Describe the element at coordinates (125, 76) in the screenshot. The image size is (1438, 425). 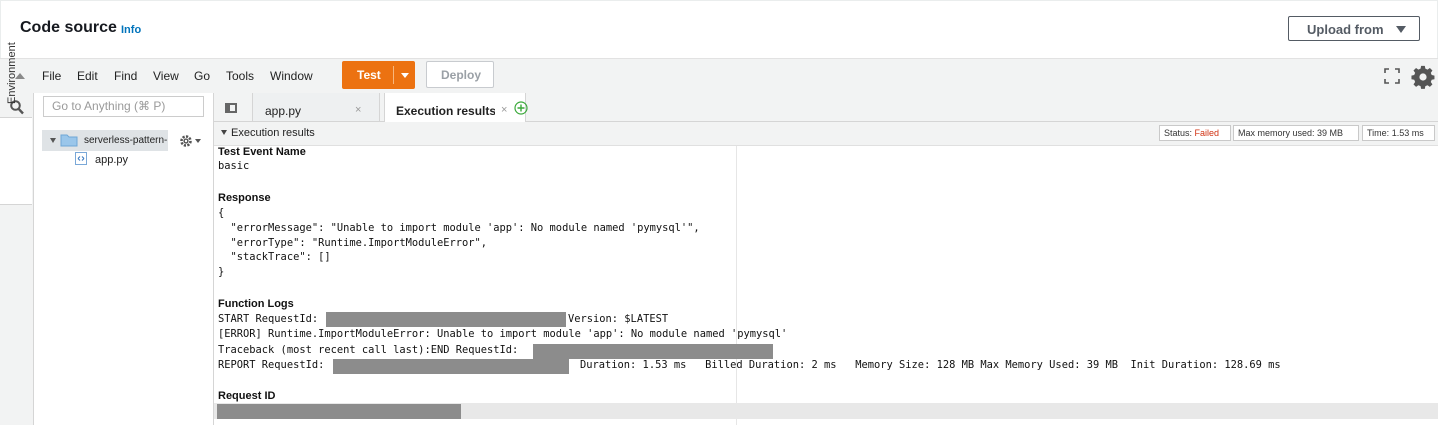
I see `menu-find: Find` at that location.